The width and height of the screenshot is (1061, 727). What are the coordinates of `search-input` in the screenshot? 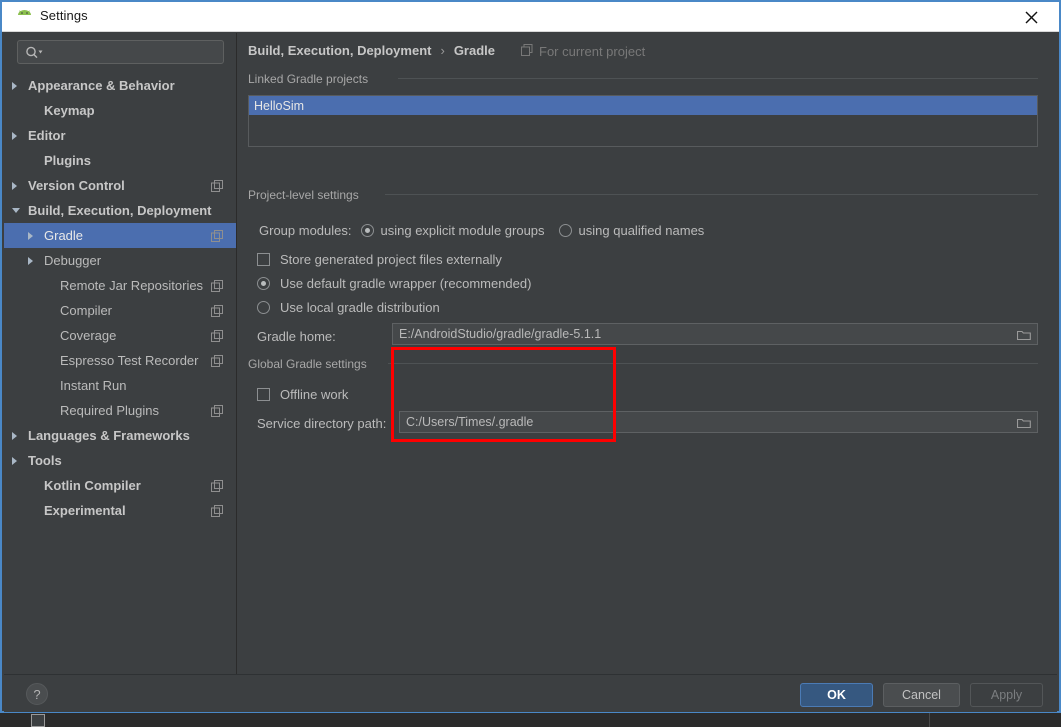 It's located at (120, 52).